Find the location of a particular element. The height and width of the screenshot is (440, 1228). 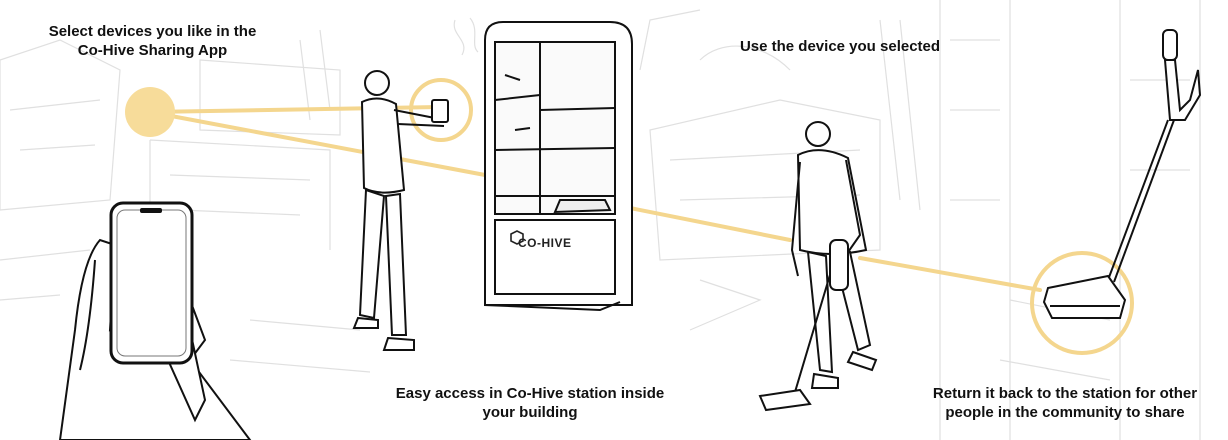

step-access-line2: your building is located at coordinates (530, 412).